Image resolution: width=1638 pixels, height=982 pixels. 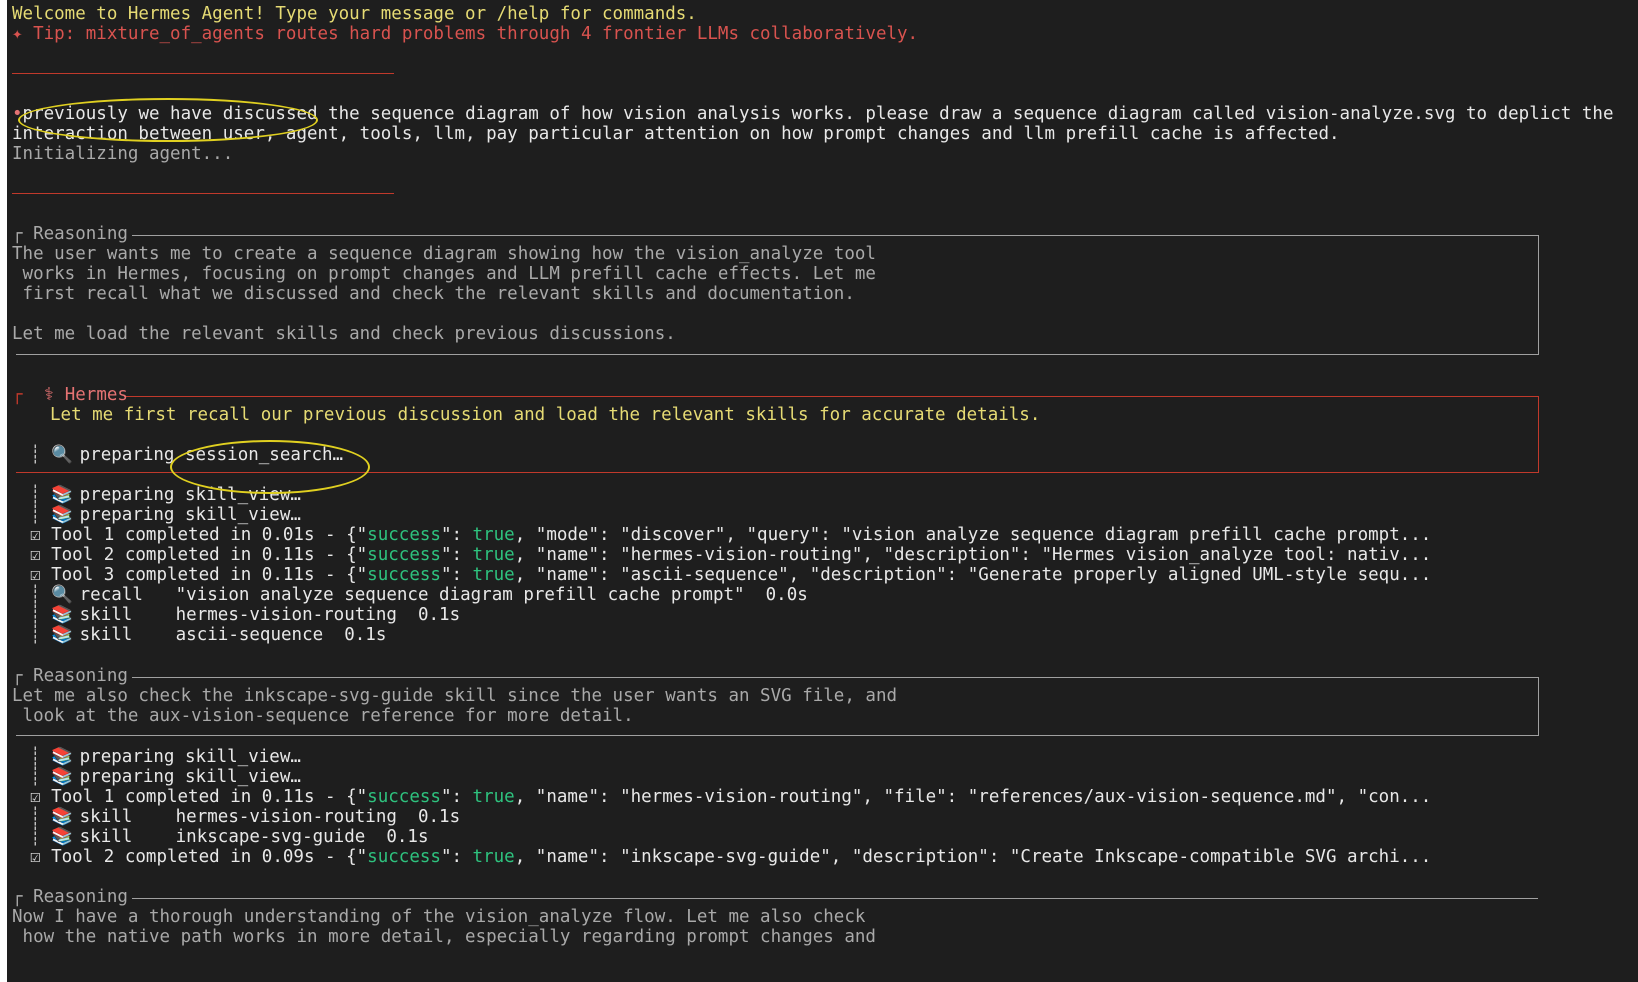 What do you see at coordinates (3, 491) in the screenshot?
I see `window-edge` at bounding box center [3, 491].